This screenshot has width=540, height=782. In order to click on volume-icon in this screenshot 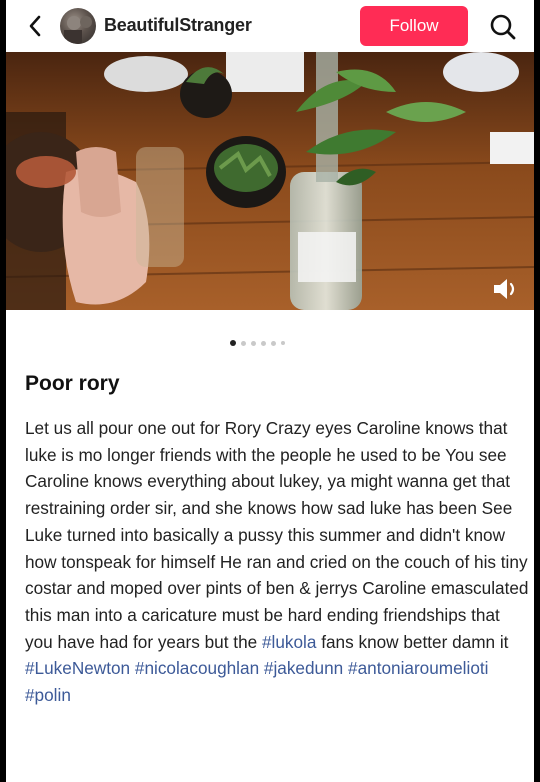, I will do `click(504, 289)`.